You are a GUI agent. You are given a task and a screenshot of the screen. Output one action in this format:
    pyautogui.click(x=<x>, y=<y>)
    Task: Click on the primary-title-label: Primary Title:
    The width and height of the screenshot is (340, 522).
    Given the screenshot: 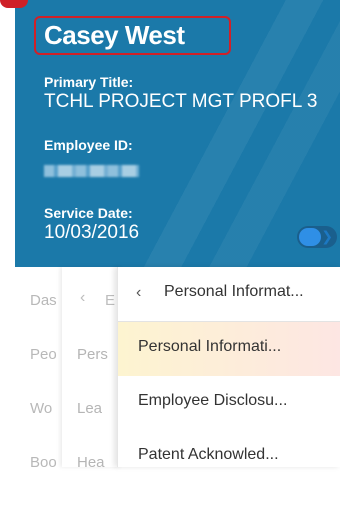 What is the action you would take?
    pyautogui.click(x=89, y=82)
    